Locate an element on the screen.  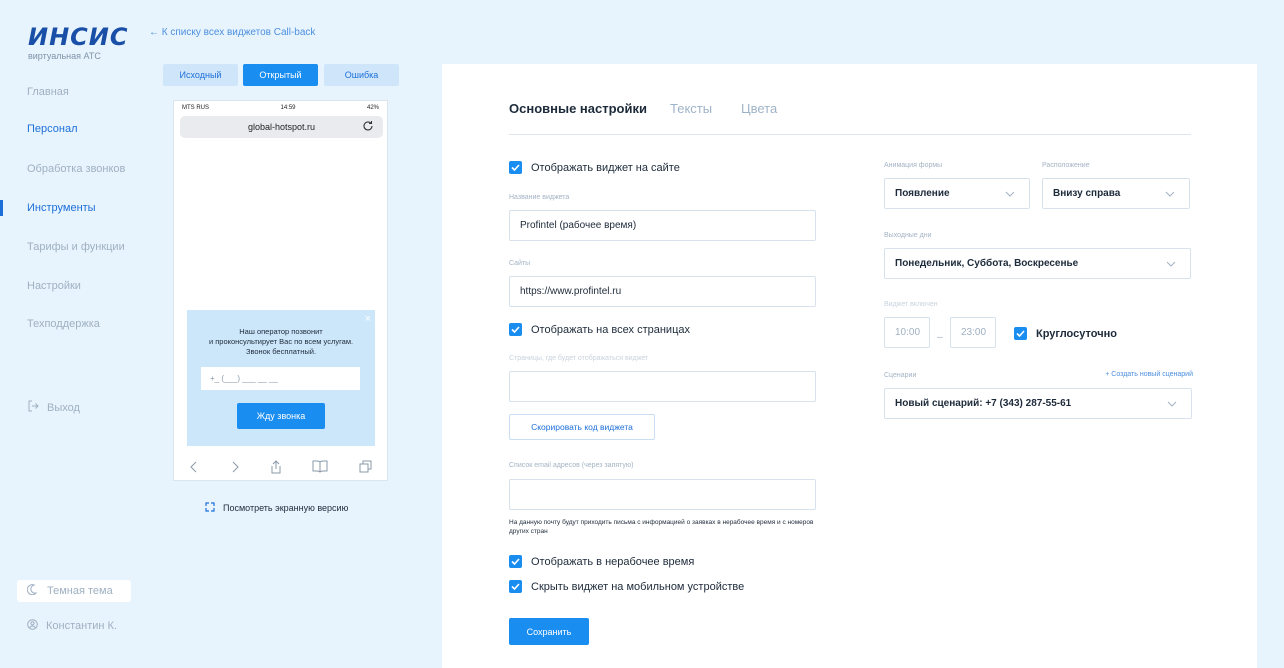
close-icon: × is located at coordinates (368, 319).